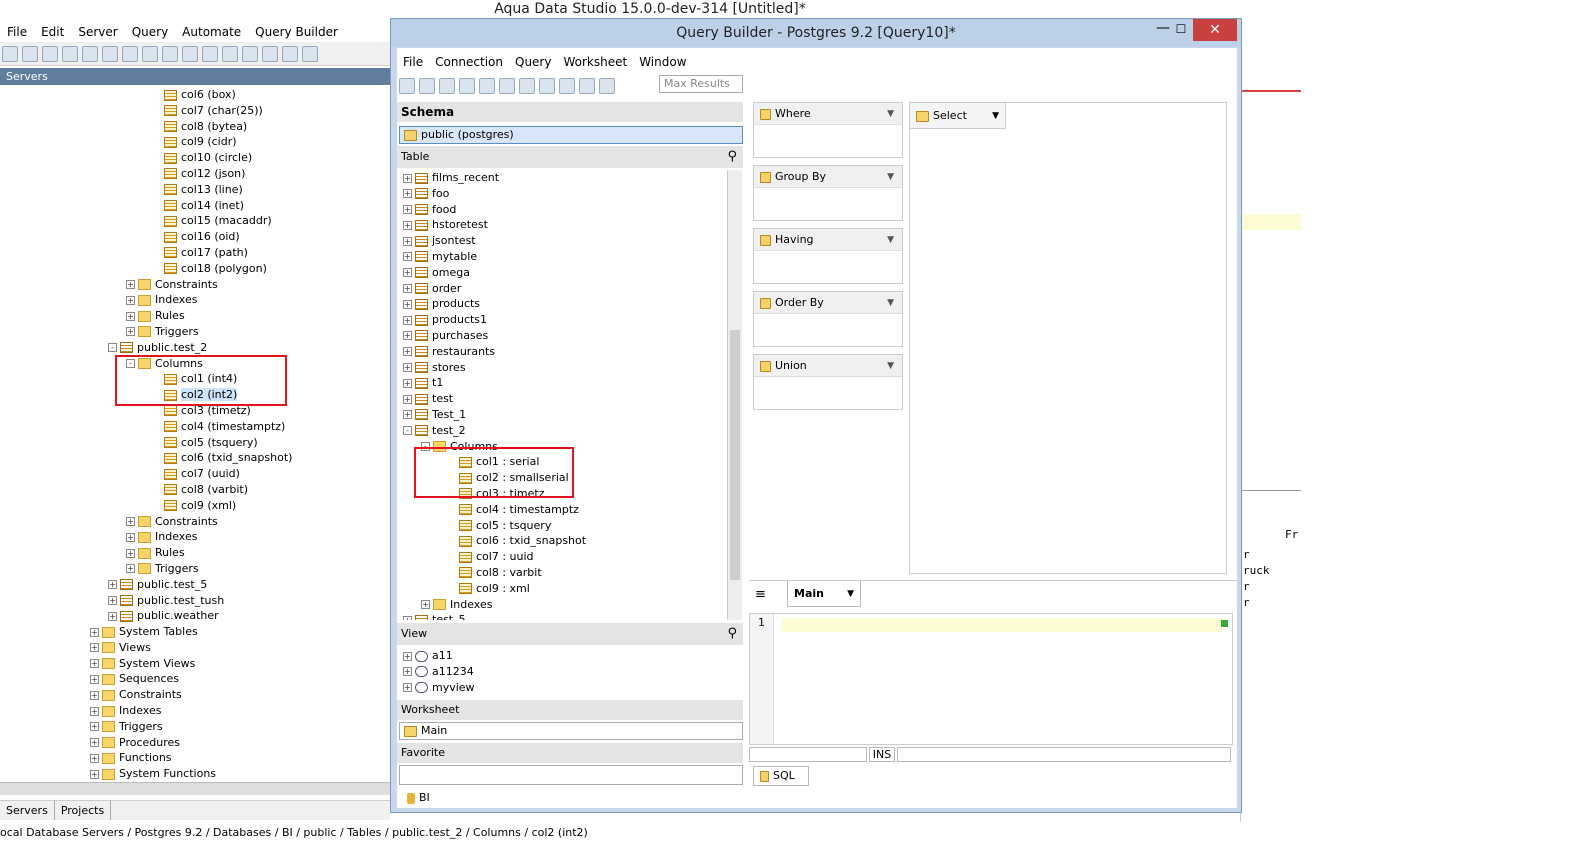 The width and height of the screenshot is (1594, 857). I want to click on clause-header: Union ▼, so click(828, 366).